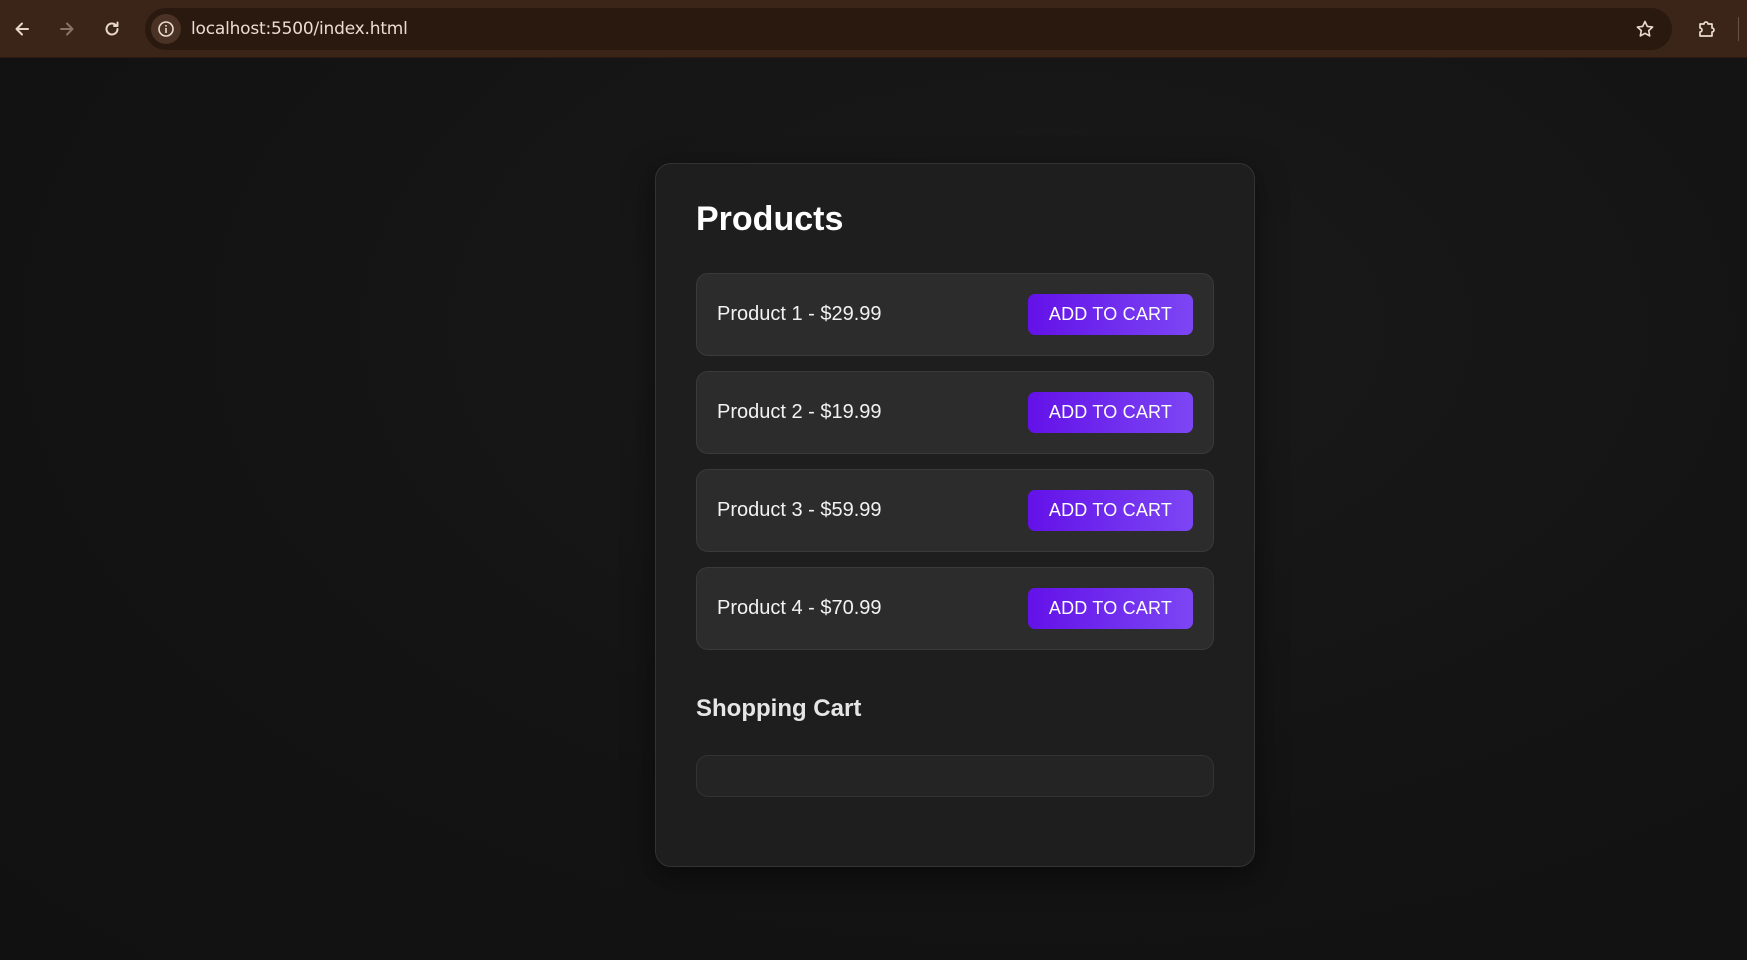 The height and width of the screenshot is (960, 1747). I want to click on arrow-left-icon, so click(22, 29).